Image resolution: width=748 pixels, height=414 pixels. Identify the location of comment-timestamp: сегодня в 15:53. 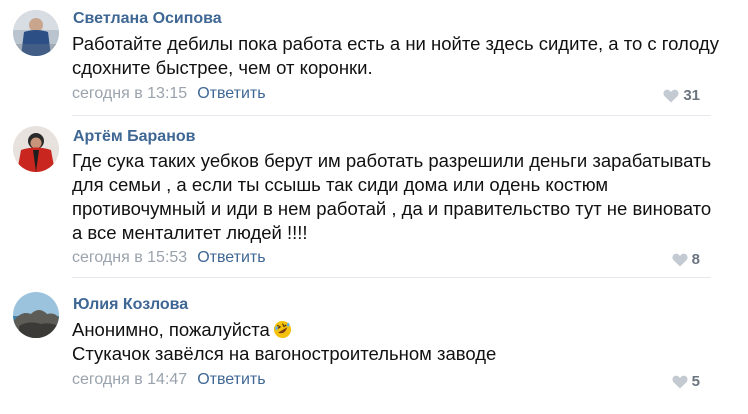
(129, 257).